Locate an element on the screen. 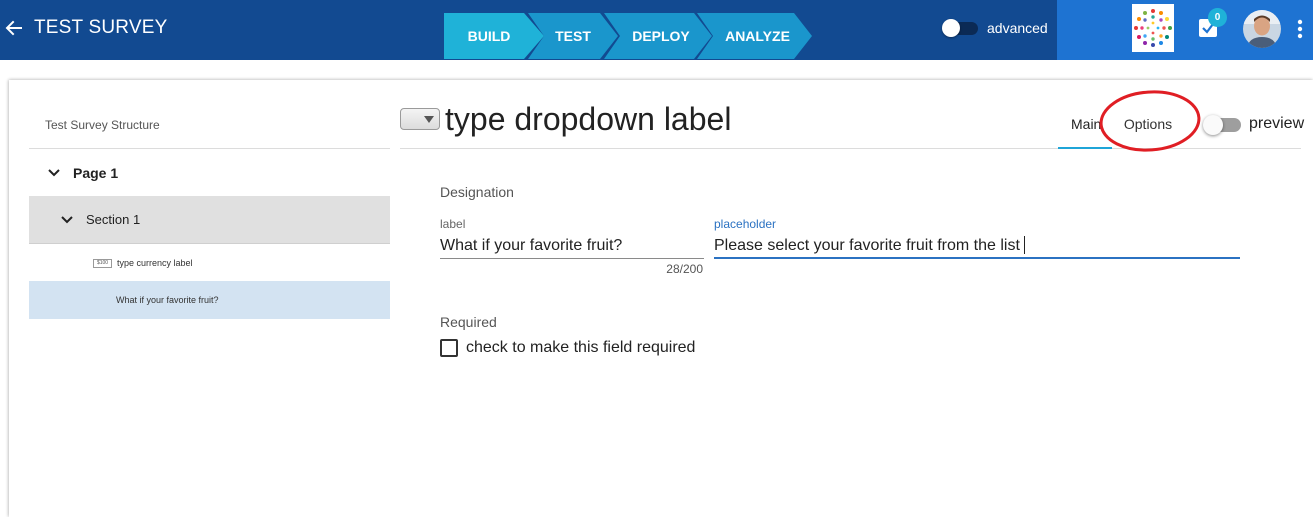 The height and width of the screenshot is (517, 1313). placeholder-field is located at coordinates (977, 246).